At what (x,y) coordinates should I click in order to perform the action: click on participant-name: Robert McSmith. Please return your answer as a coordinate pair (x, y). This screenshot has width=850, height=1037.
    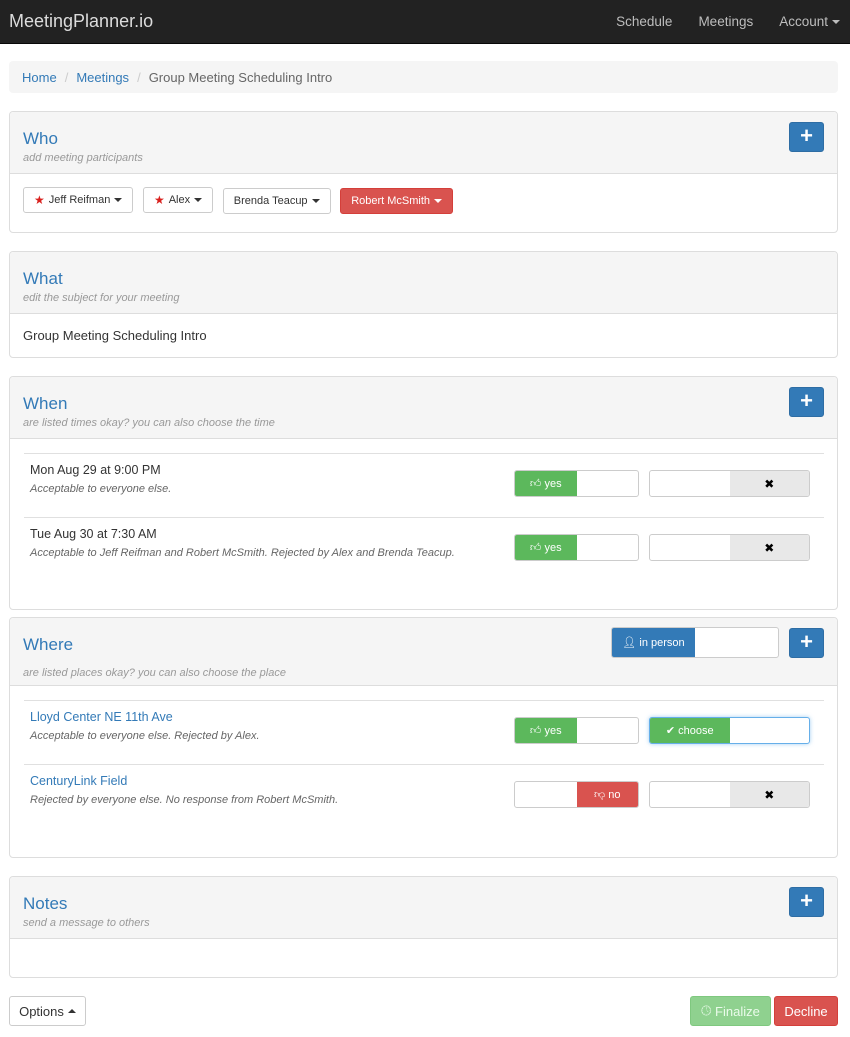
    Looking at the image, I should click on (391, 201).